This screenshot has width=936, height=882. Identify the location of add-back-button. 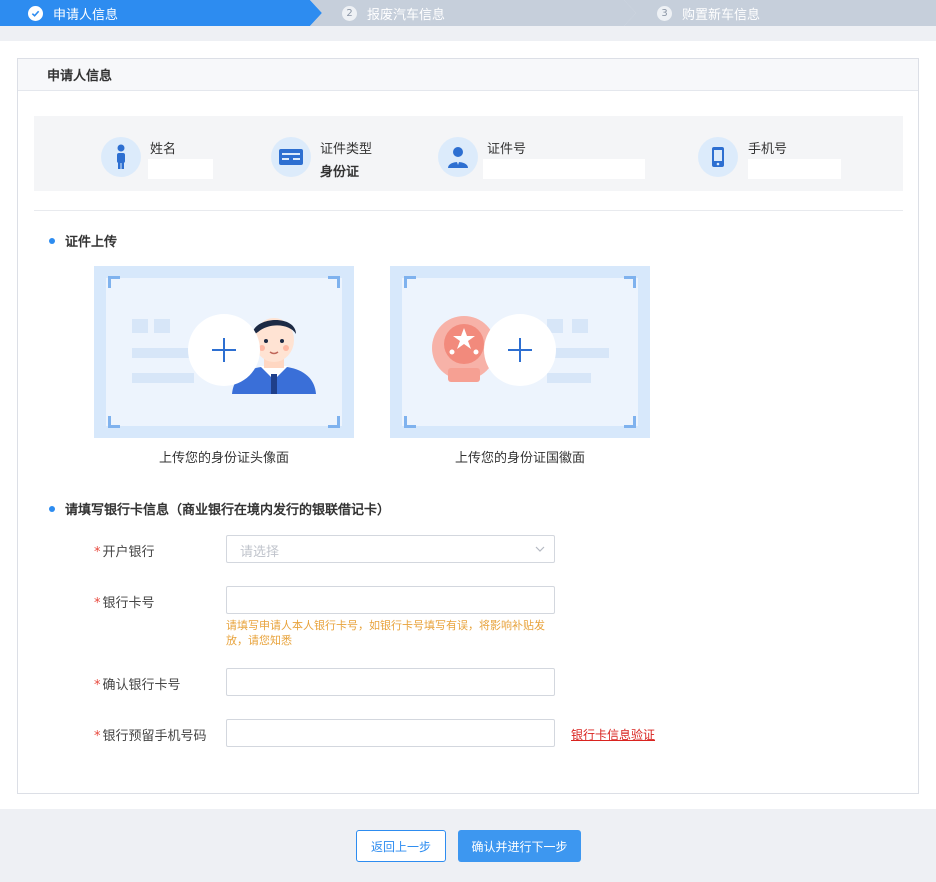
(520, 350).